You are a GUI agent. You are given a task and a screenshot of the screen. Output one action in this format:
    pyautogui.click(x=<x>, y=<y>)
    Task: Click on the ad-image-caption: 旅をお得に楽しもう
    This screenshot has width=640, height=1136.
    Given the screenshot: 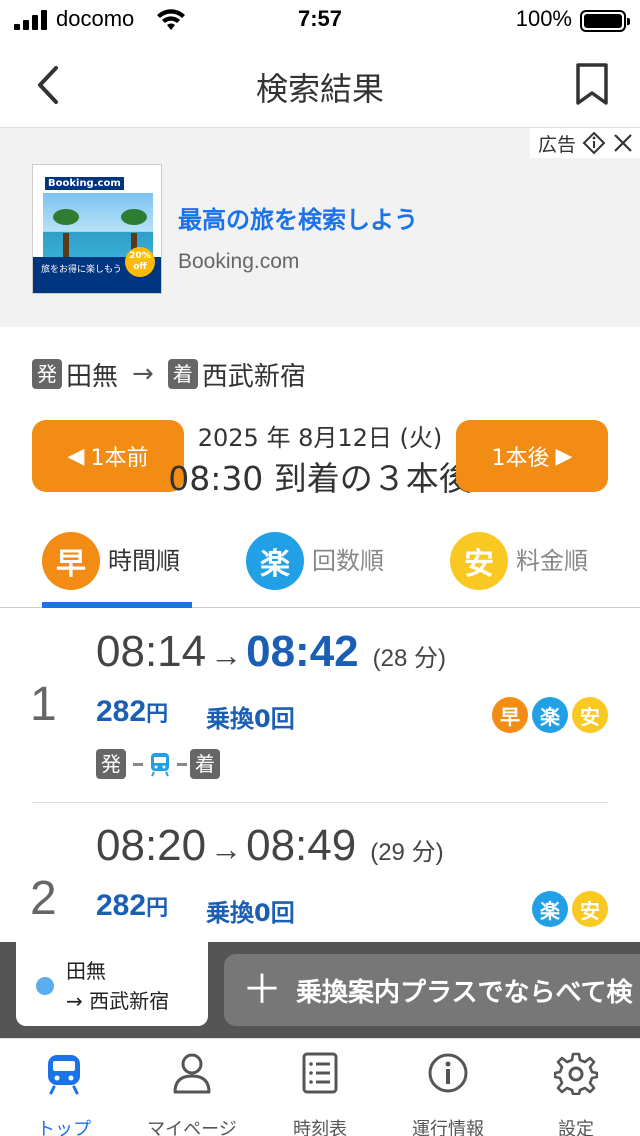 What is the action you would take?
    pyautogui.click(x=81, y=270)
    